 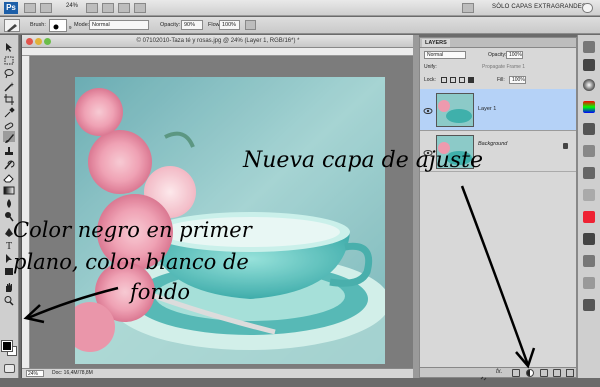 I want to click on channels-icon, so click(x=589, y=151).